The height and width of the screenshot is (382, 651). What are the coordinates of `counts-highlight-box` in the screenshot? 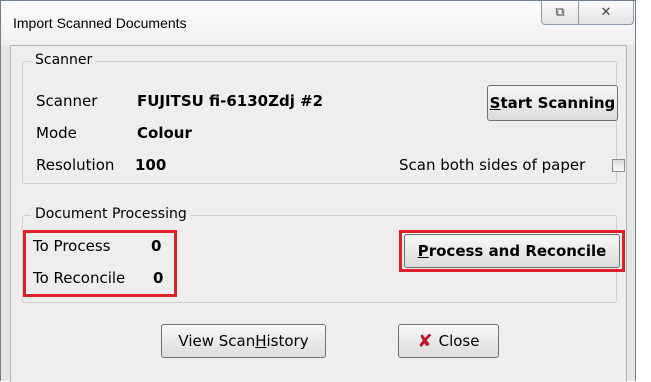 It's located at (100, 263).